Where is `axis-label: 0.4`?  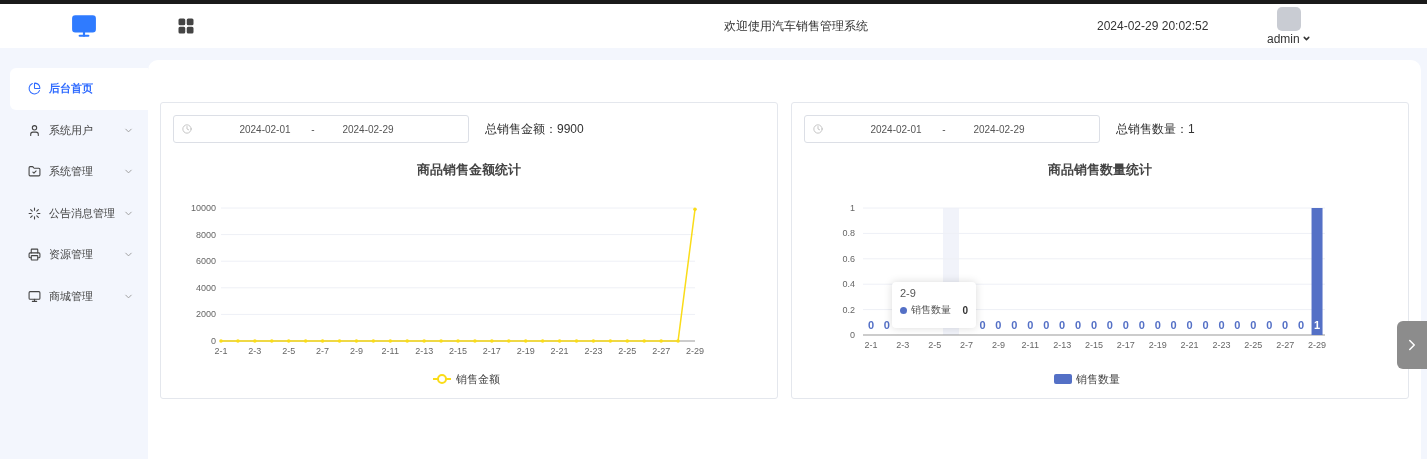
axis-label: 0.4 is located at coordinates (848, 284).